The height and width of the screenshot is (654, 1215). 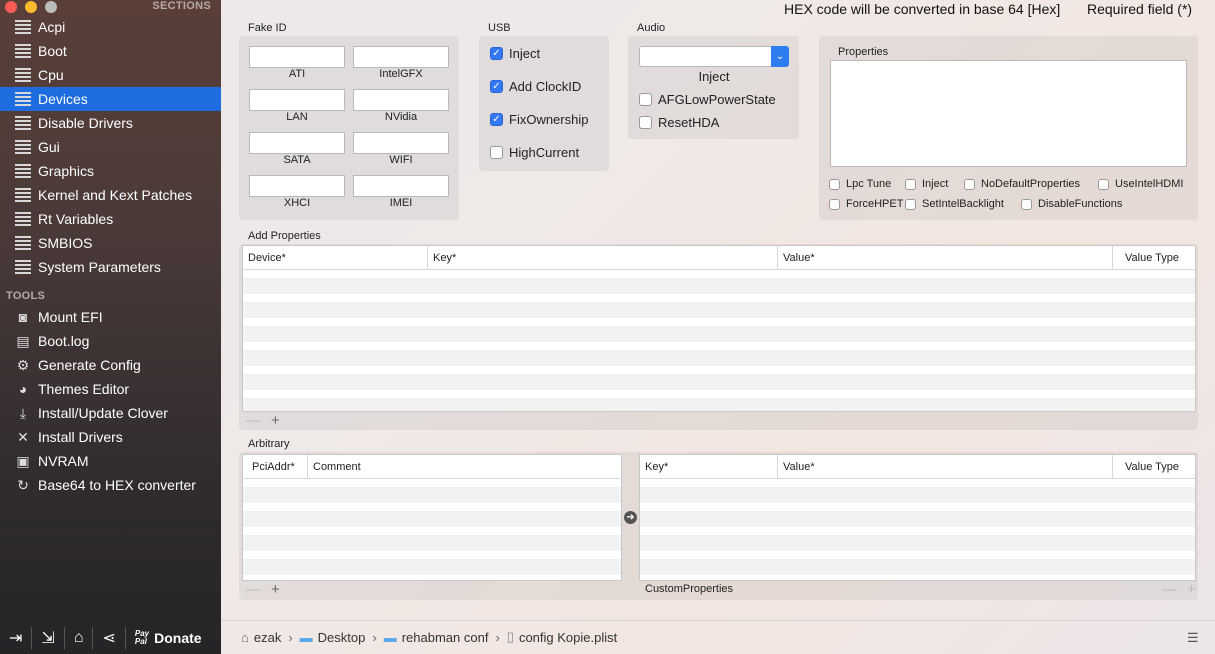 What do you see at coordinates (48, 638) in the screenshot?
I see `export-button: ⇲` at bounding box center [48, 638].